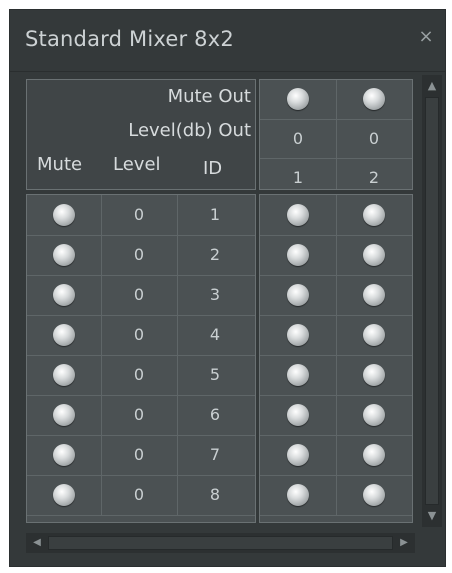 Image resolution: width=452 pixels, height=573 pixels. Describe the element at coordinates (215, 334) in the screenshot. I see `input-id: 4` at that location.